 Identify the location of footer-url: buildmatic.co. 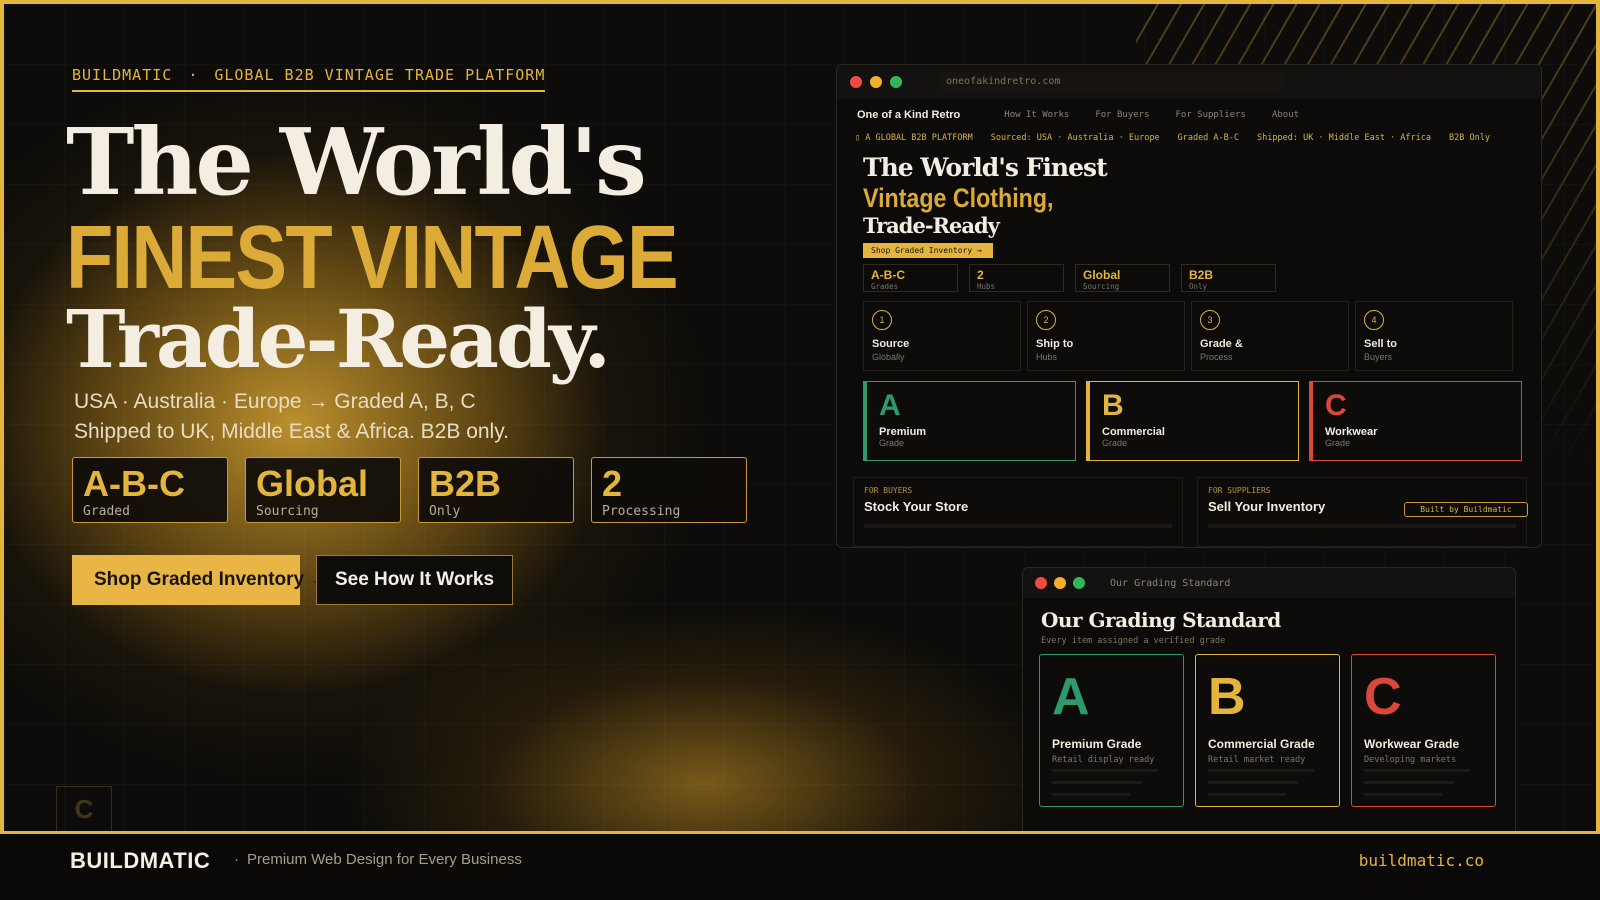
(1421, 860).